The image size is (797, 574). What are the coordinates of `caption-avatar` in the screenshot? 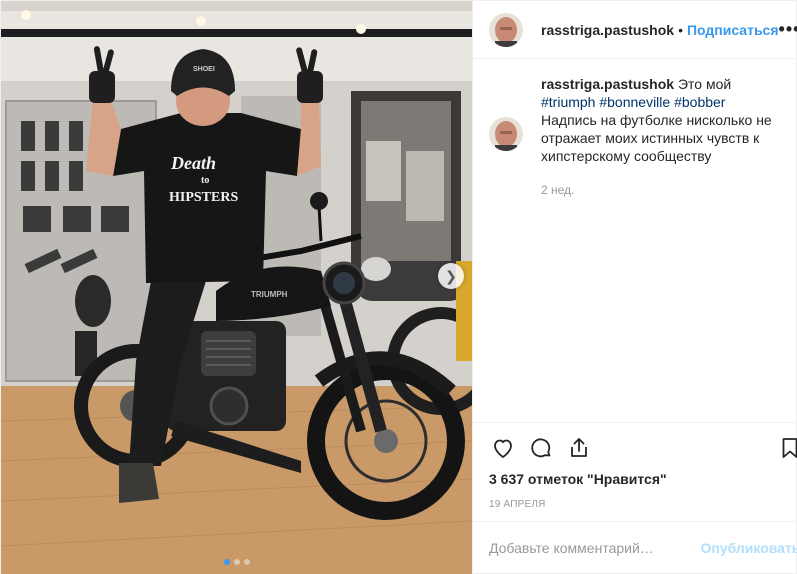 It's located at (506, 134).